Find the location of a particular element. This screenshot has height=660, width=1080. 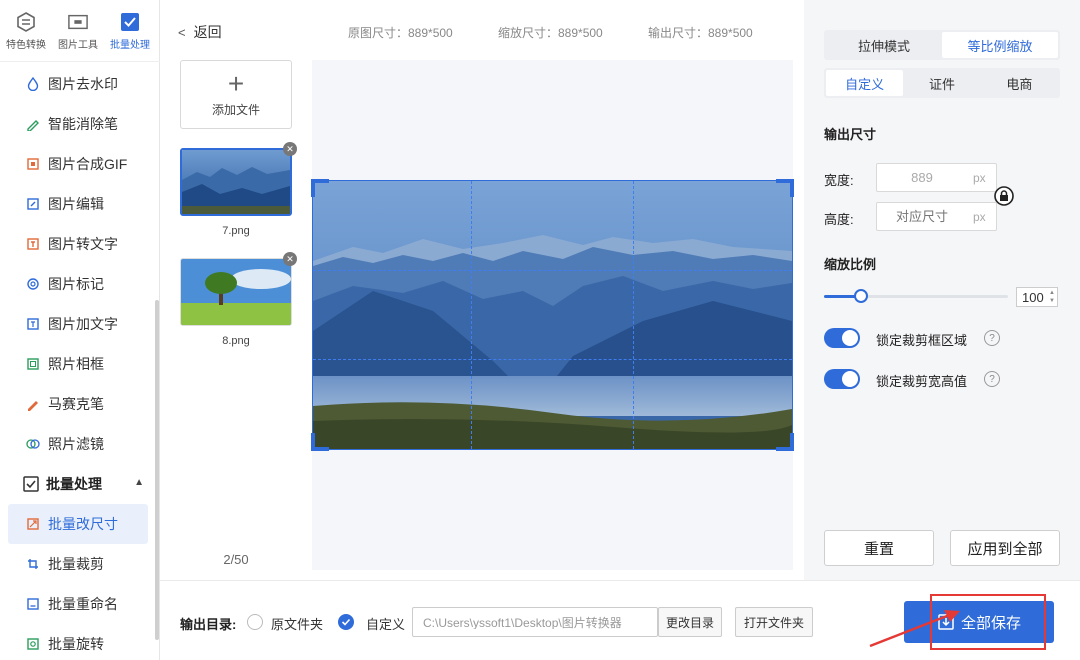

remove-thumbnail-7-icon: ✕ is located at coordinates (290, 149).